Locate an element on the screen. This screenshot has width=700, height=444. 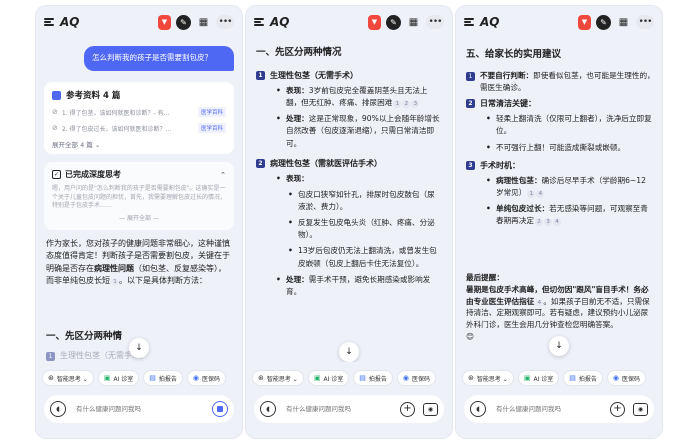
sub-bullet-item: 反复发生包皮龟头炎（红肿、疼痛、分泌物）。 is located at coordinates (351, 229).